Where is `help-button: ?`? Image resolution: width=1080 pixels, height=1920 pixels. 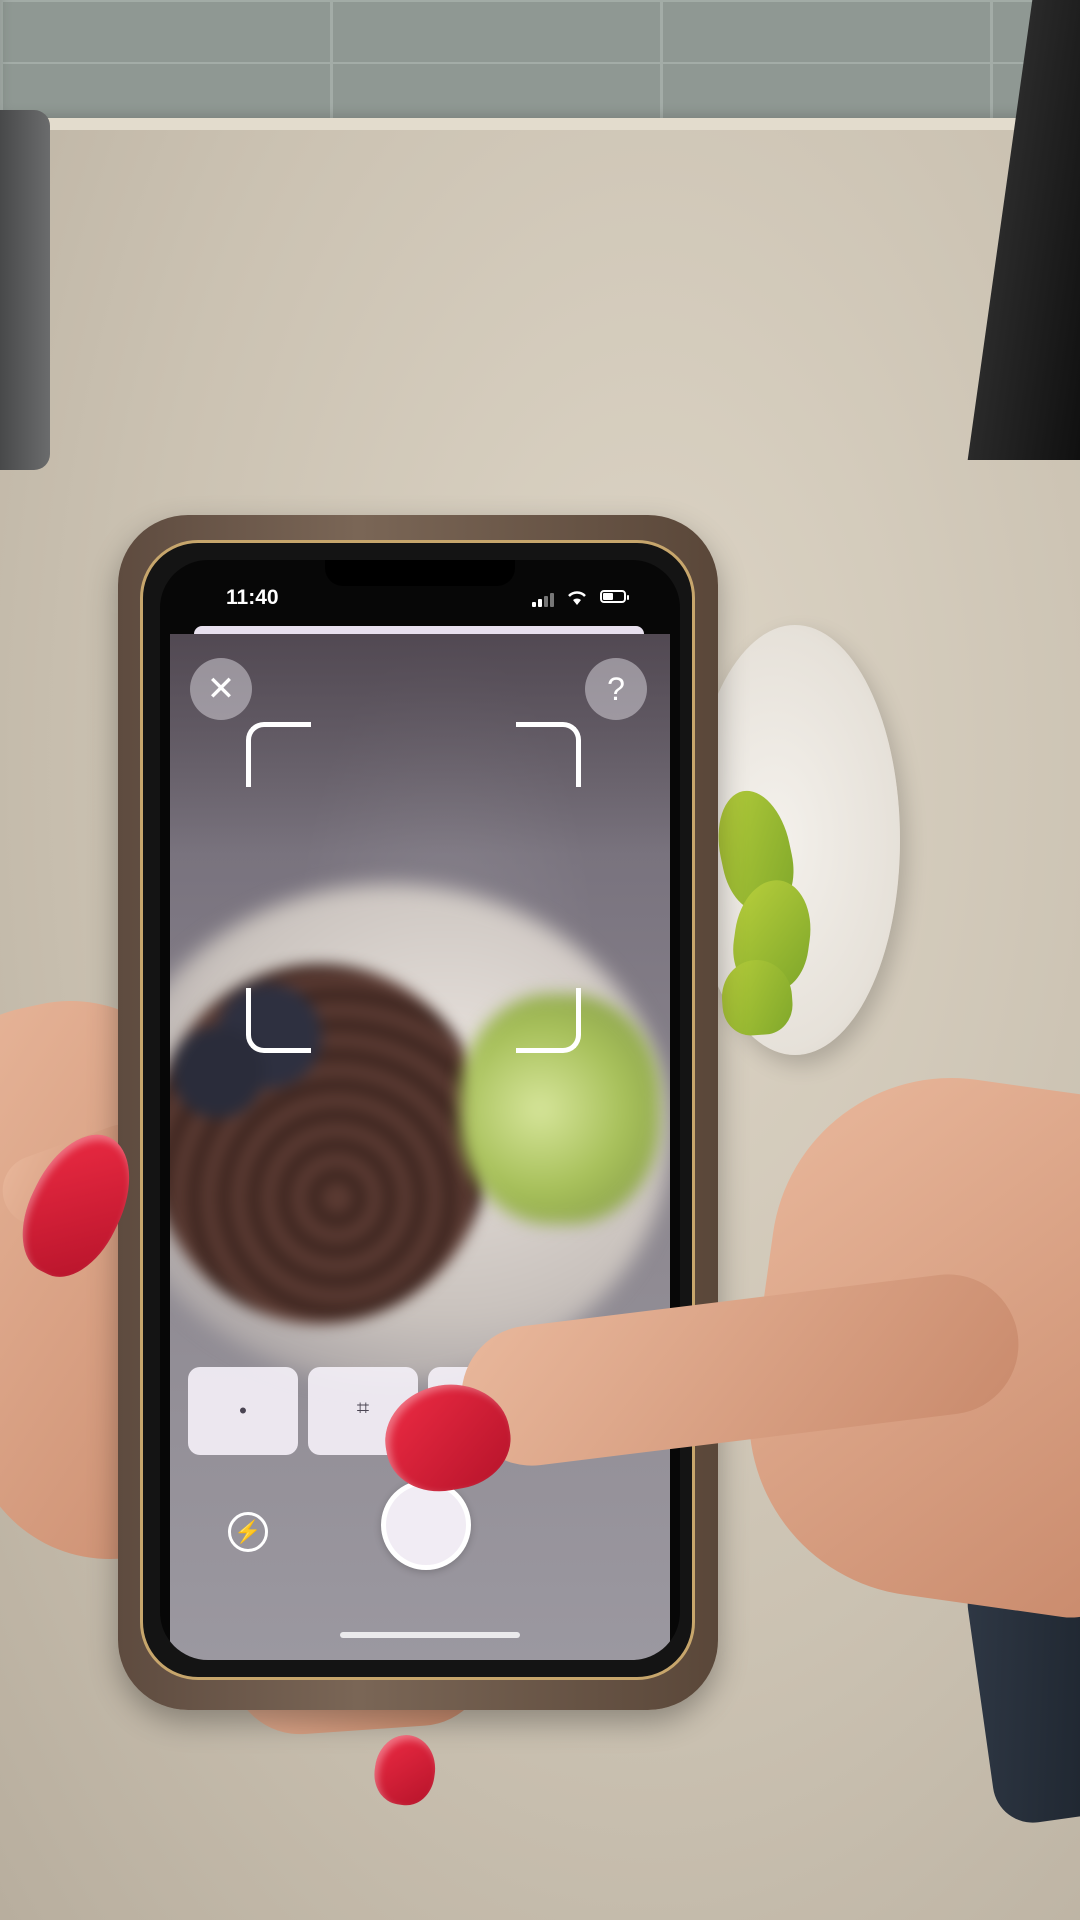
help-button: ? is located at coordinates (616, 689).